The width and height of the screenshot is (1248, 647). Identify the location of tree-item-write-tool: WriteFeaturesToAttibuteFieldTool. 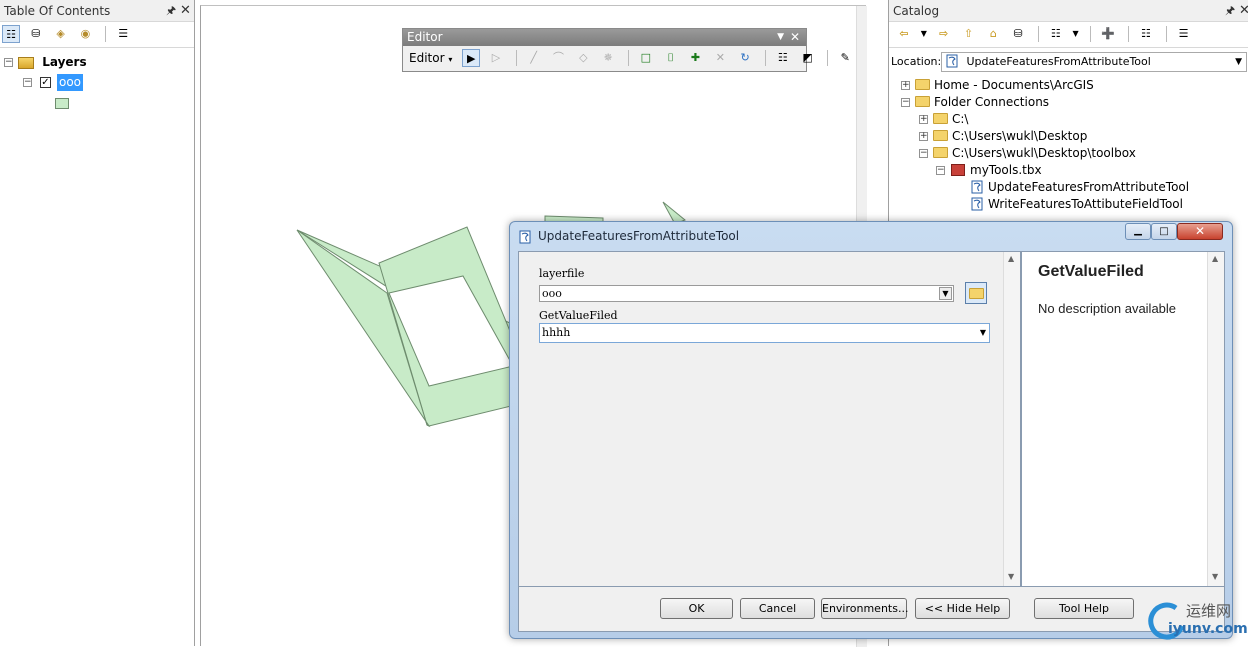
(1077, 204).